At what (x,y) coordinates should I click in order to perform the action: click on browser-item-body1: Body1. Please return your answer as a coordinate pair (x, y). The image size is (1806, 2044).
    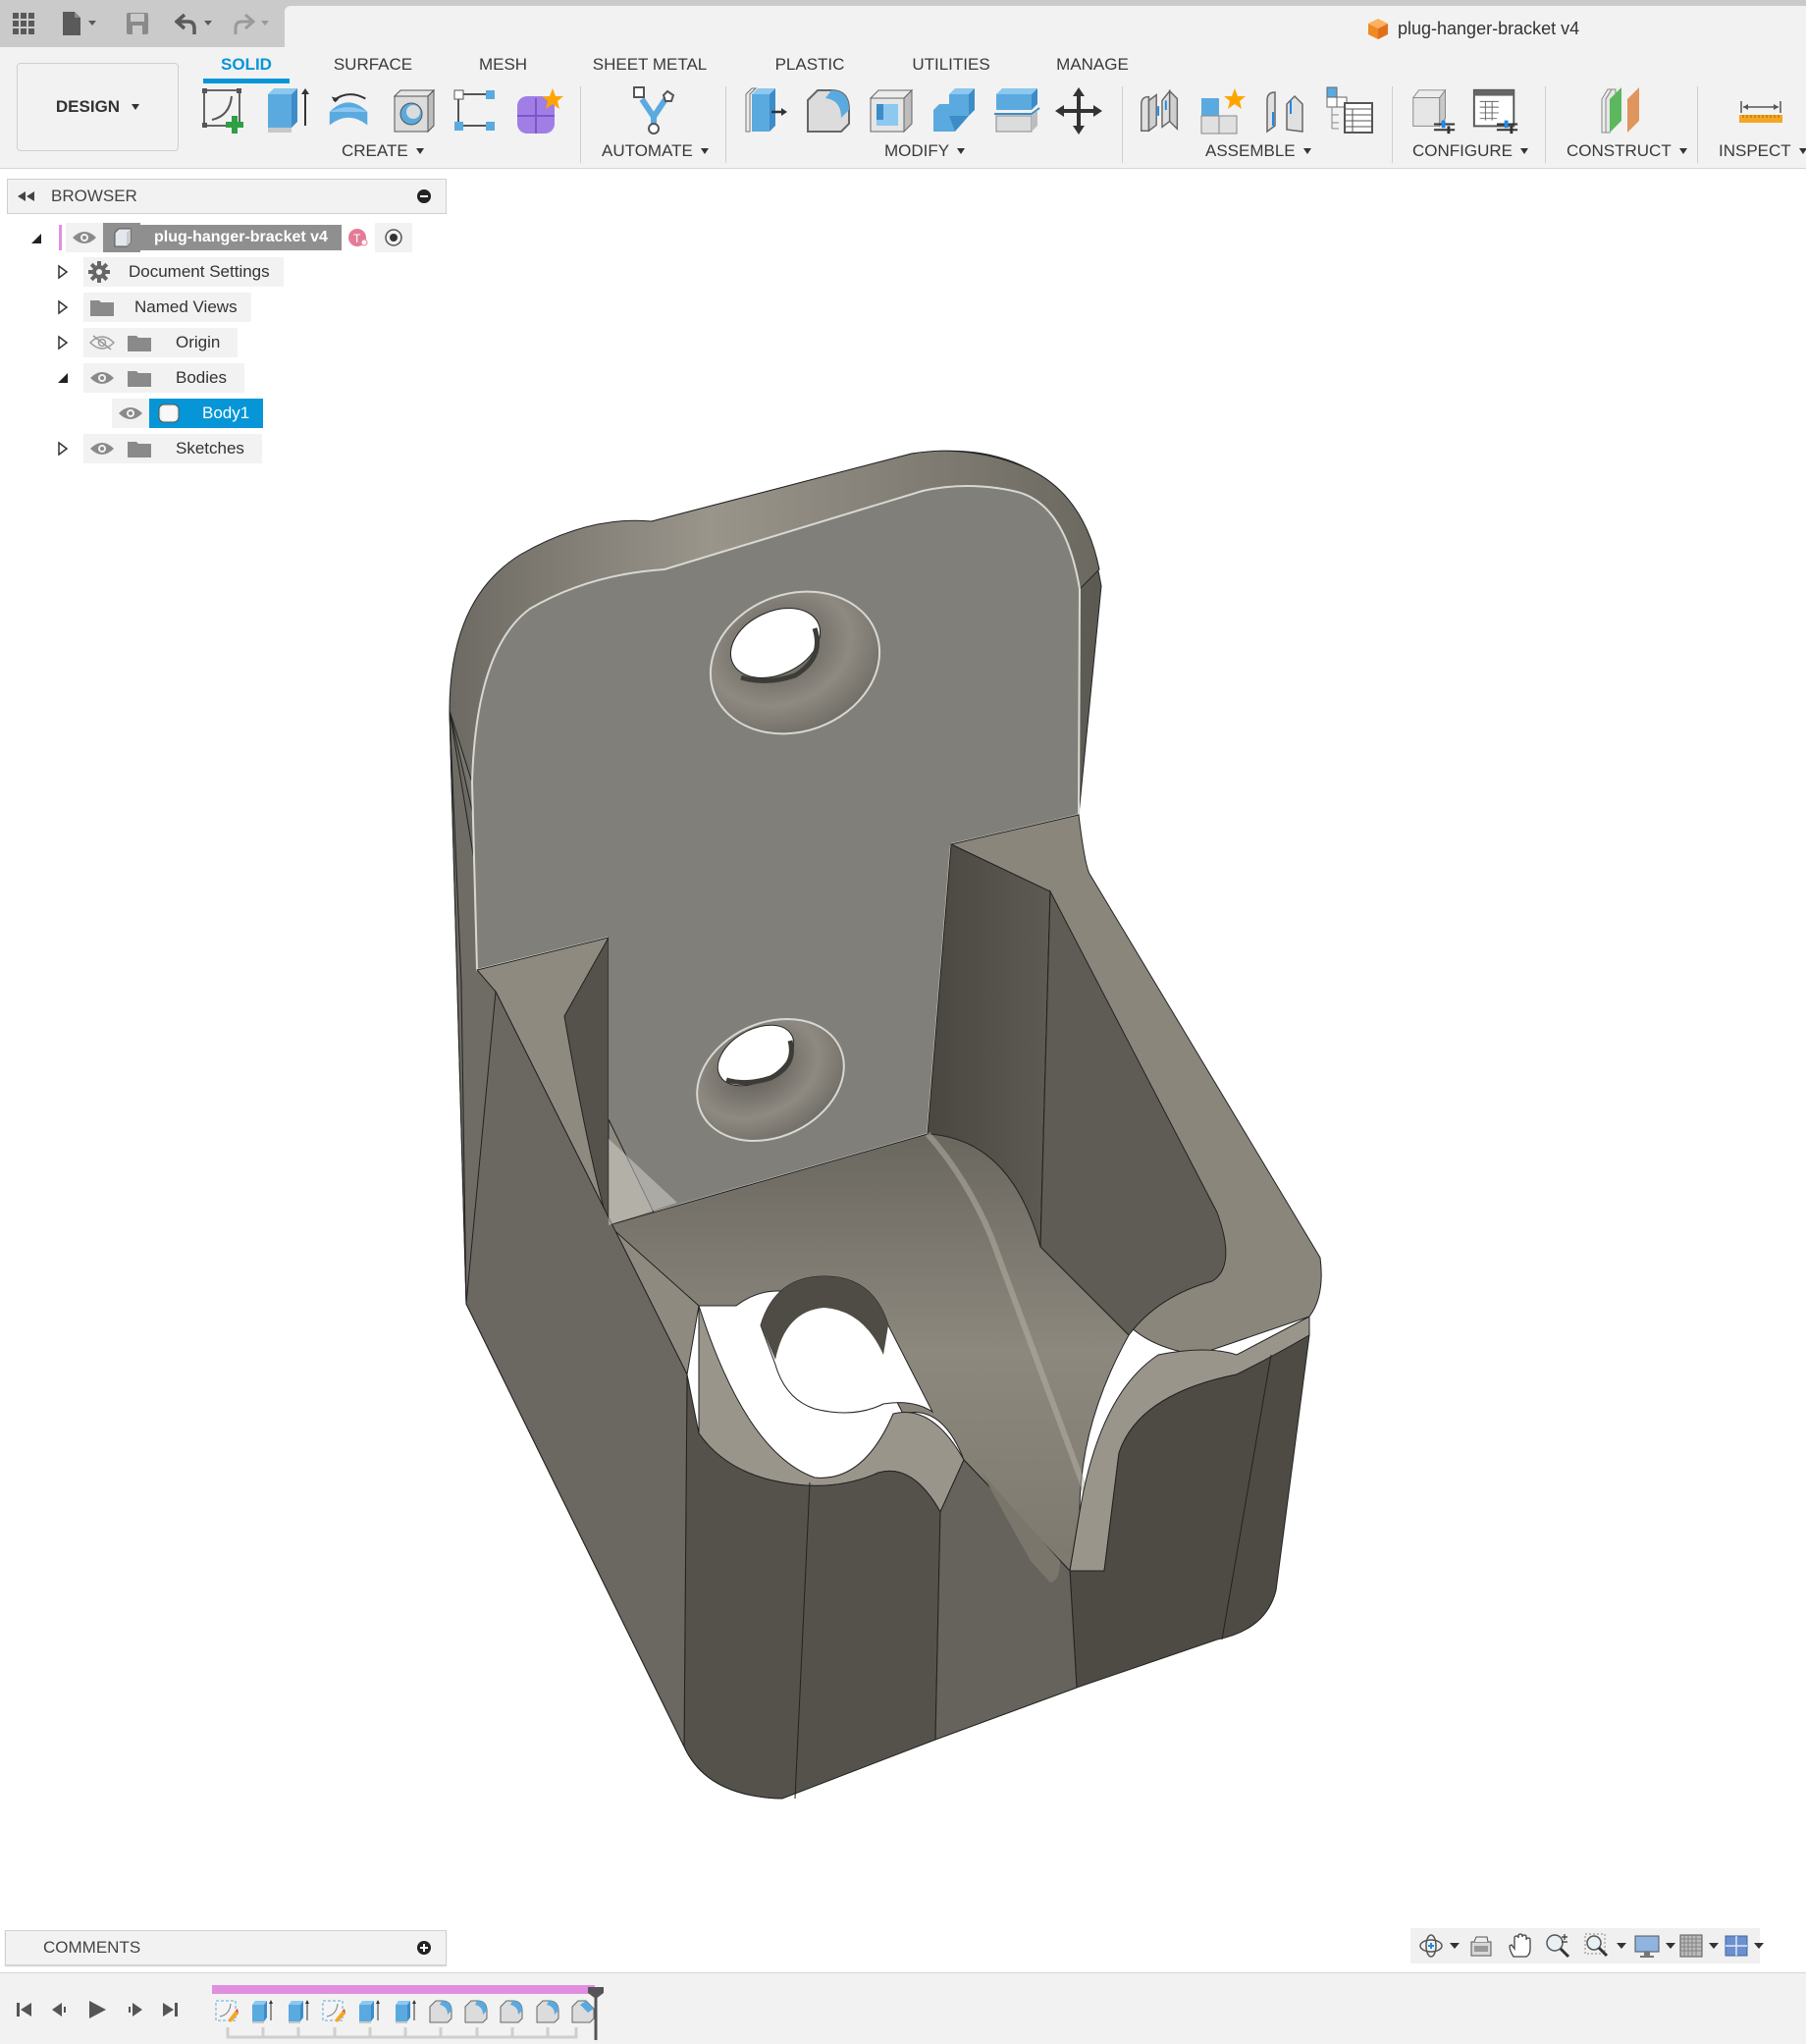
    Looking at the image, I should click on (188, 413).